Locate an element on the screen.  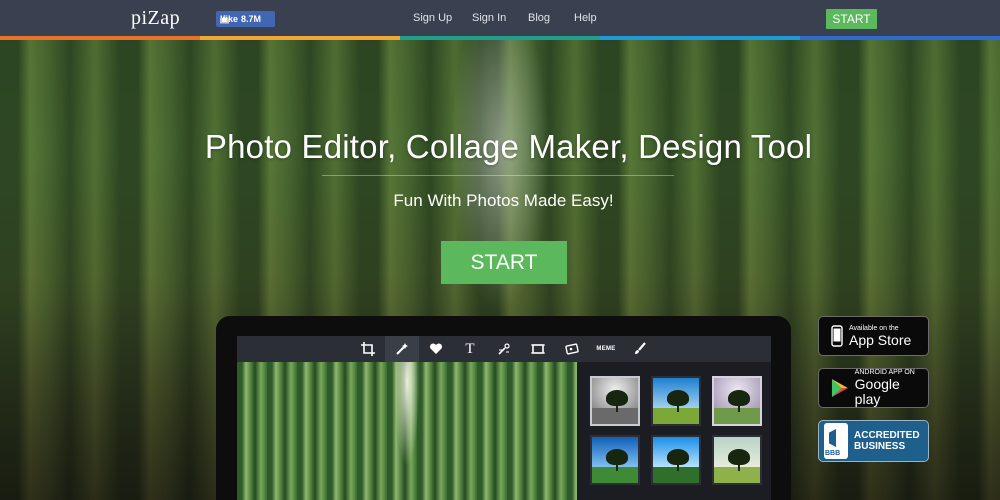
nav-sign-in: Sign In is located at coordinates (489, 18).